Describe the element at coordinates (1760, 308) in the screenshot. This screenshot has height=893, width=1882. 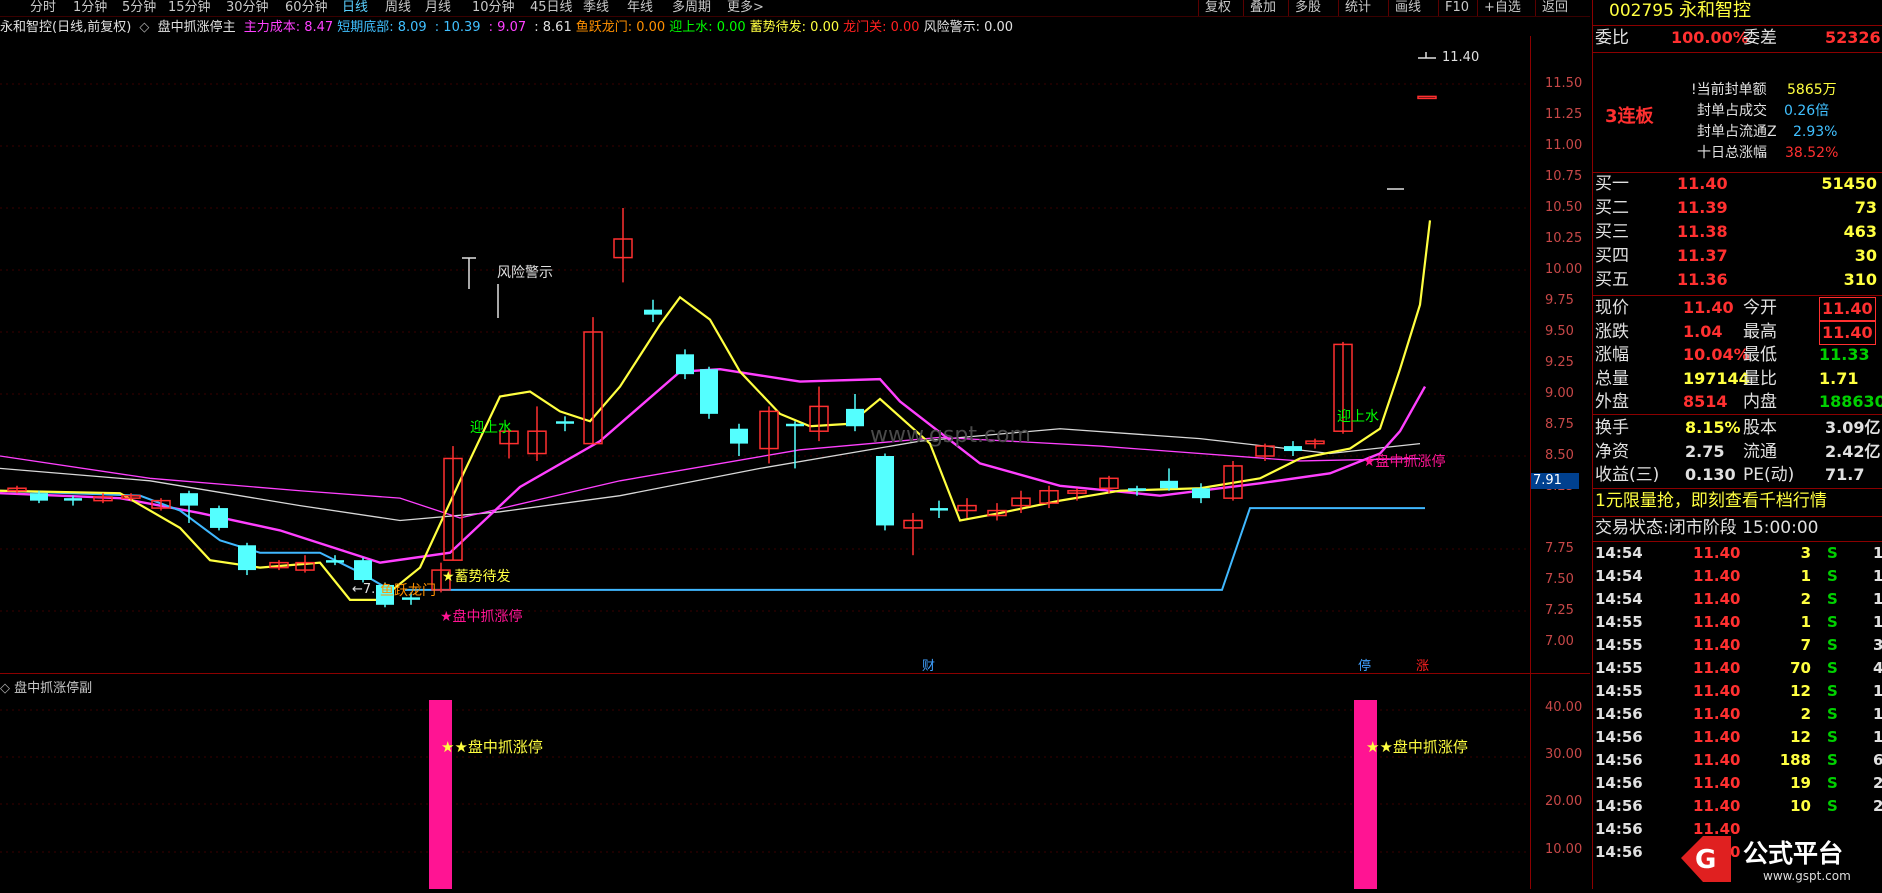
I see `stat-label: 今开` at that location.